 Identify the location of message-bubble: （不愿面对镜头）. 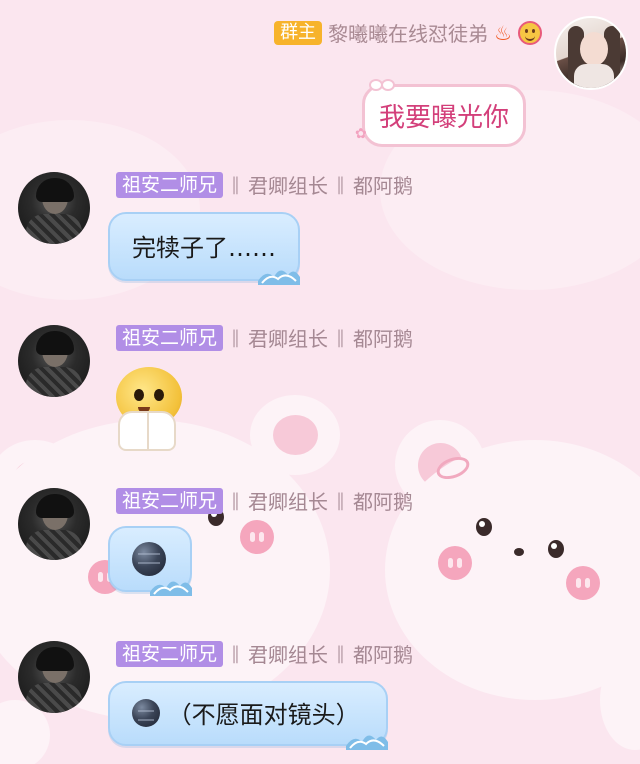
(248, 715).